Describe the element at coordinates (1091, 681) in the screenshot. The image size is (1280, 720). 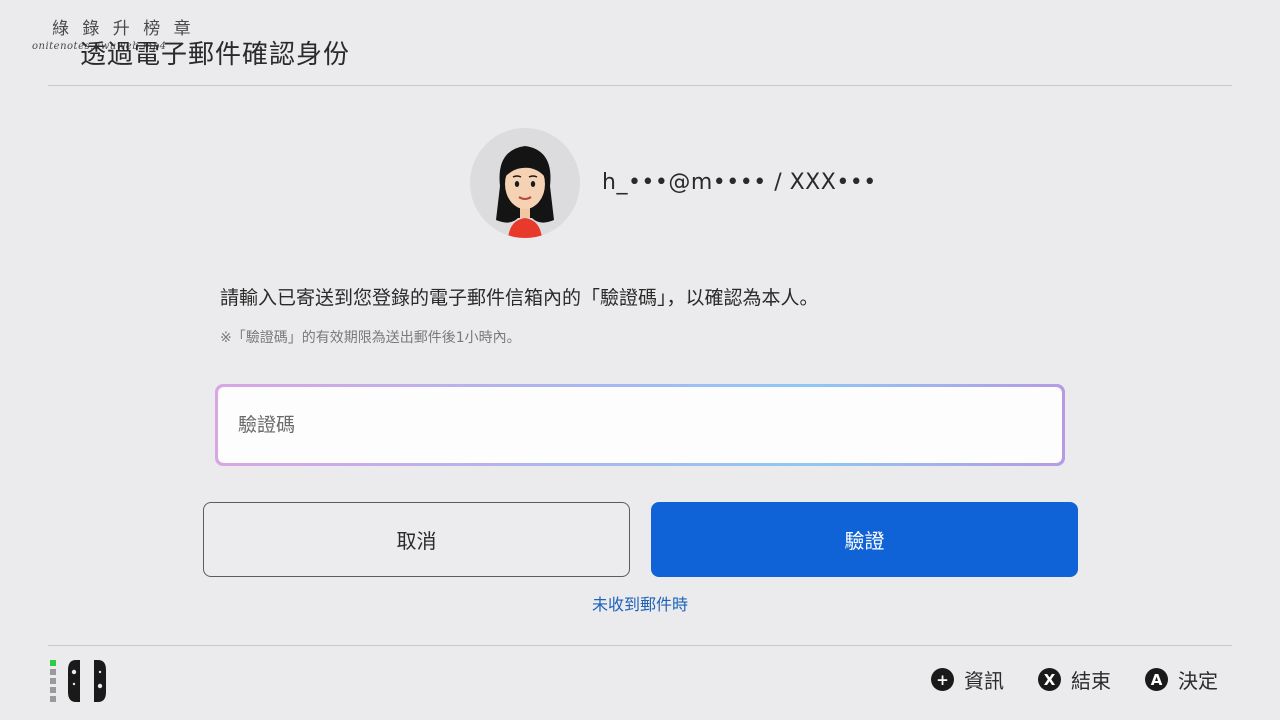
I see `hint-exit-label: 結束` at that location.